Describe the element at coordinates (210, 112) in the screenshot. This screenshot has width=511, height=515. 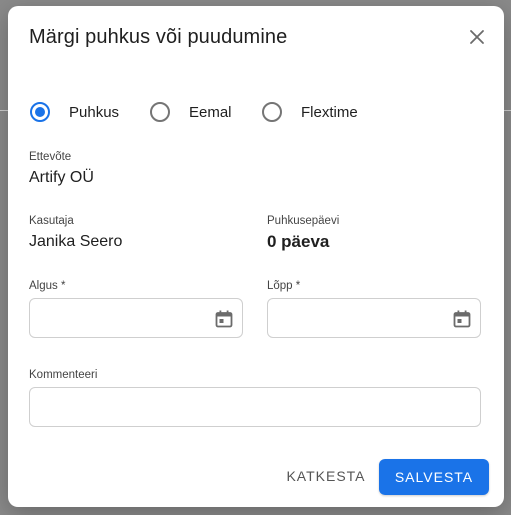
I see `radio-label: Eemal` at that location.